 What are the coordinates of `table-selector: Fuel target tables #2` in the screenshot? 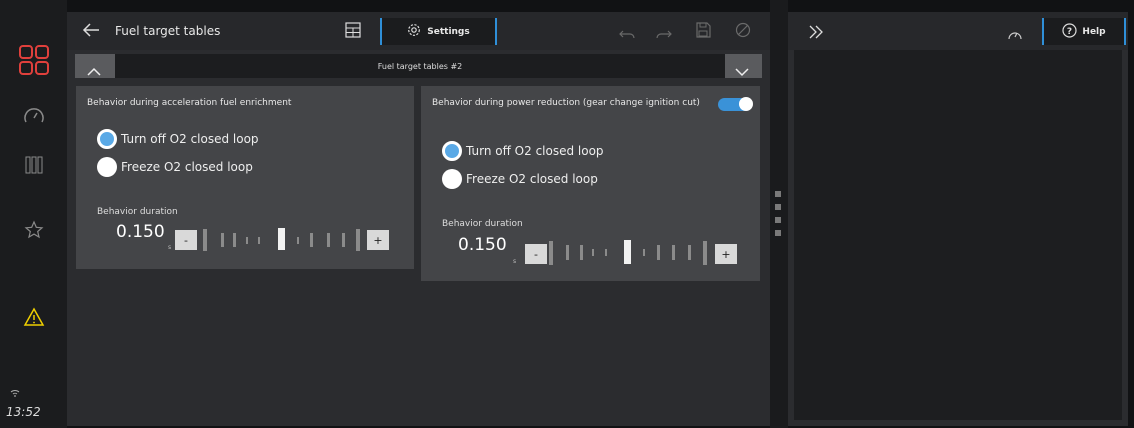 It's located at (418, 66).